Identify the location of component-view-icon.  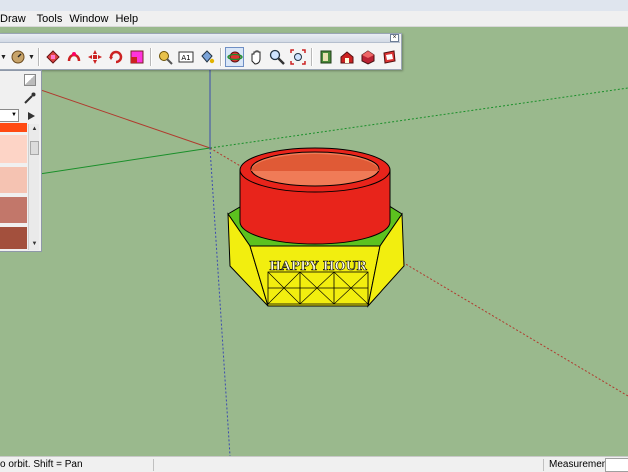
(367, 57).